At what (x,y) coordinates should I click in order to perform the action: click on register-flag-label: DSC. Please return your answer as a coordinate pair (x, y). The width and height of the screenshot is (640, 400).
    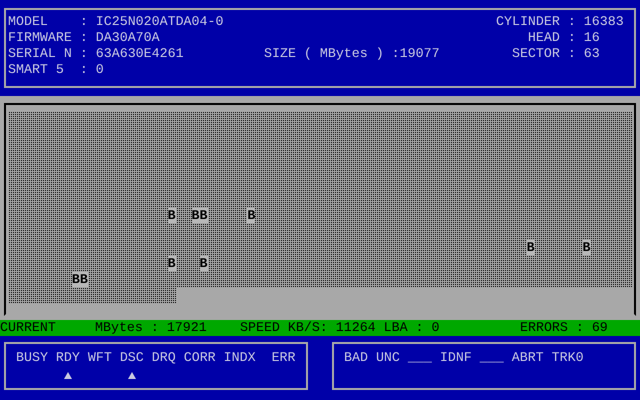
    Looking at the image, I should click on (132, 358).